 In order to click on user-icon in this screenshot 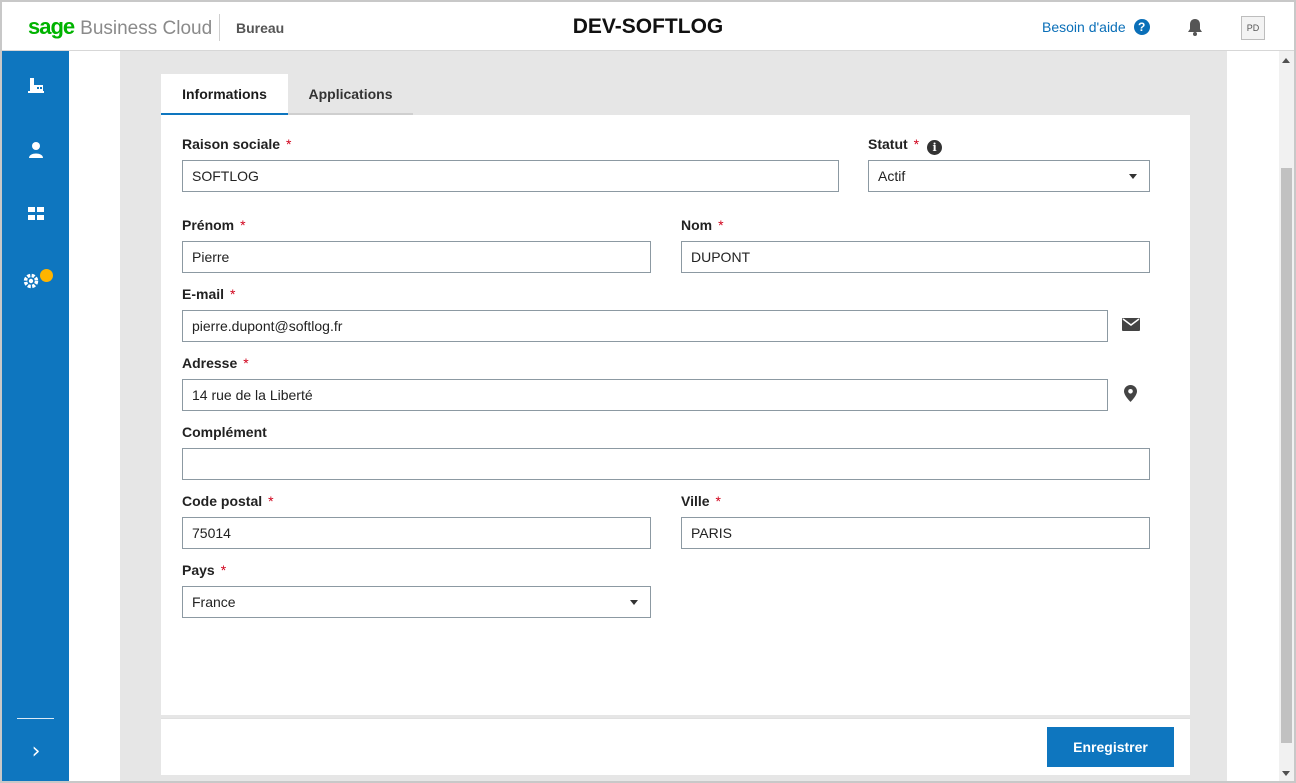, I will do `click(36, 150)`.